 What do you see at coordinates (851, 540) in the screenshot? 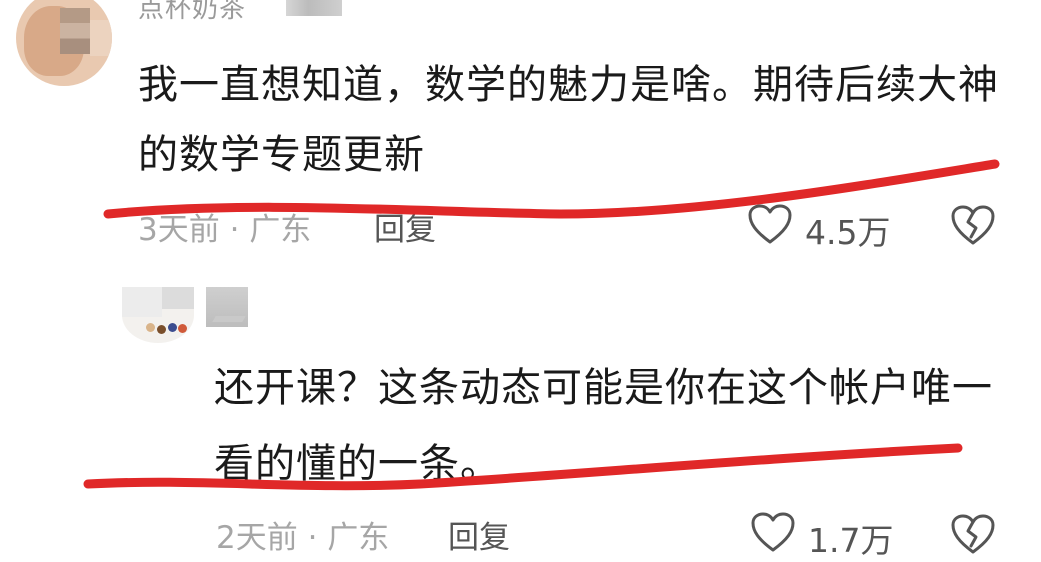
I see `like-count: 1.7万` at bounding box center [851, 540].